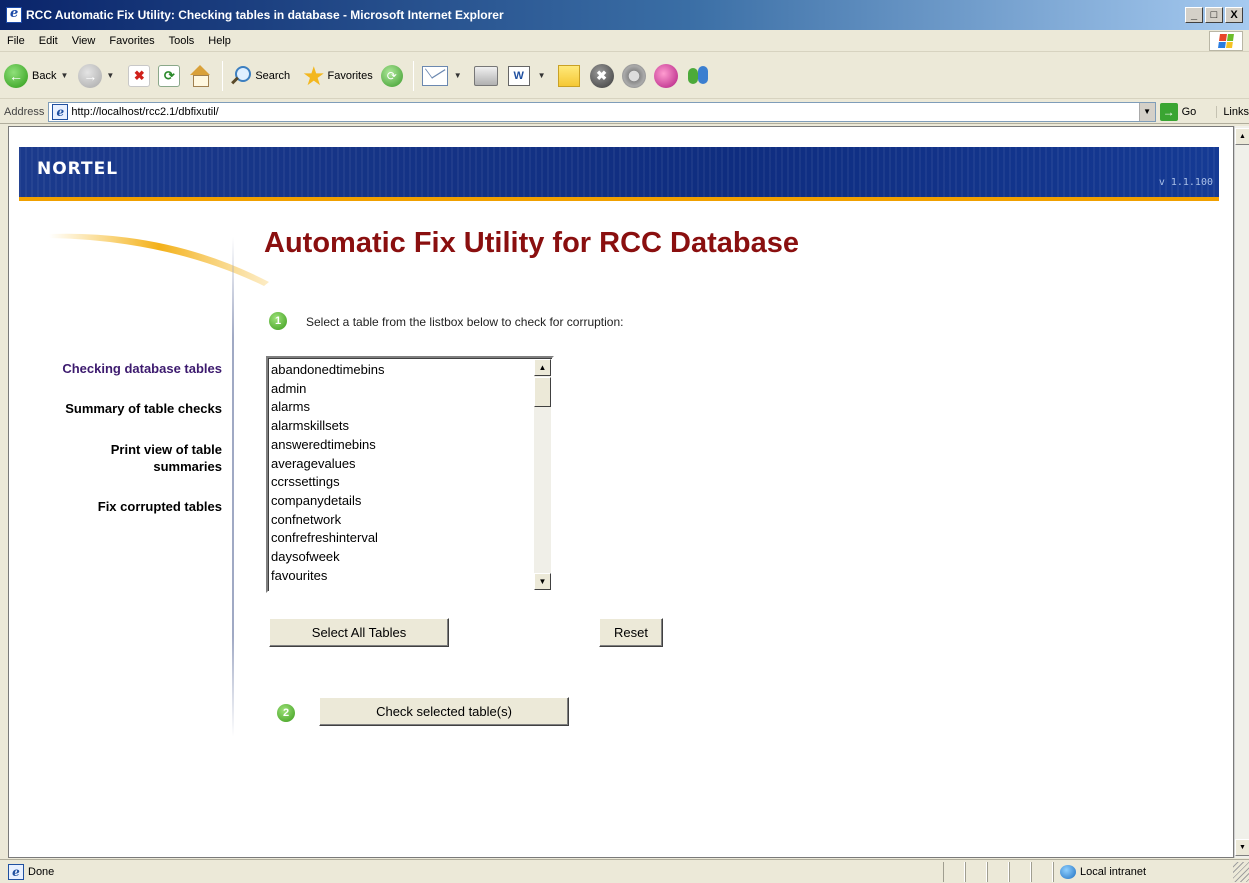 The height and width of the screenshot is (883, 1249). Describe the element at coordinates (115, 408) in the screenshot. I see `nav-summary-of-table-checks: Summary of table checks` at that location.